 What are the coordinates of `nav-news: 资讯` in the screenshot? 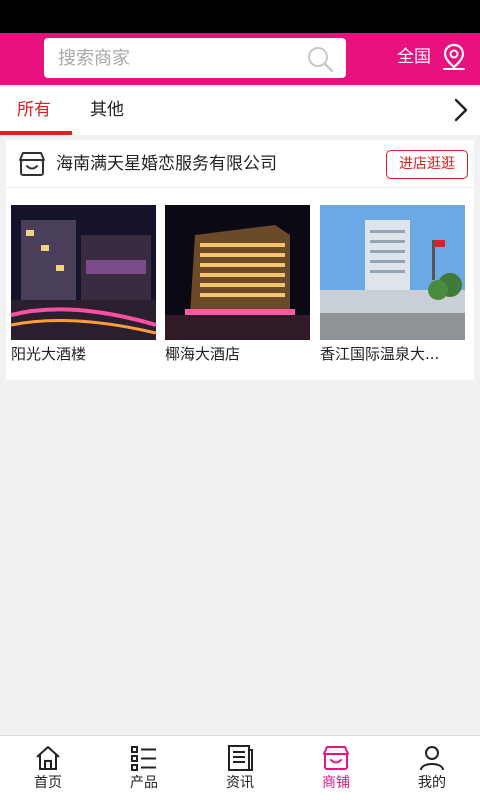 It's located at (240, 768).